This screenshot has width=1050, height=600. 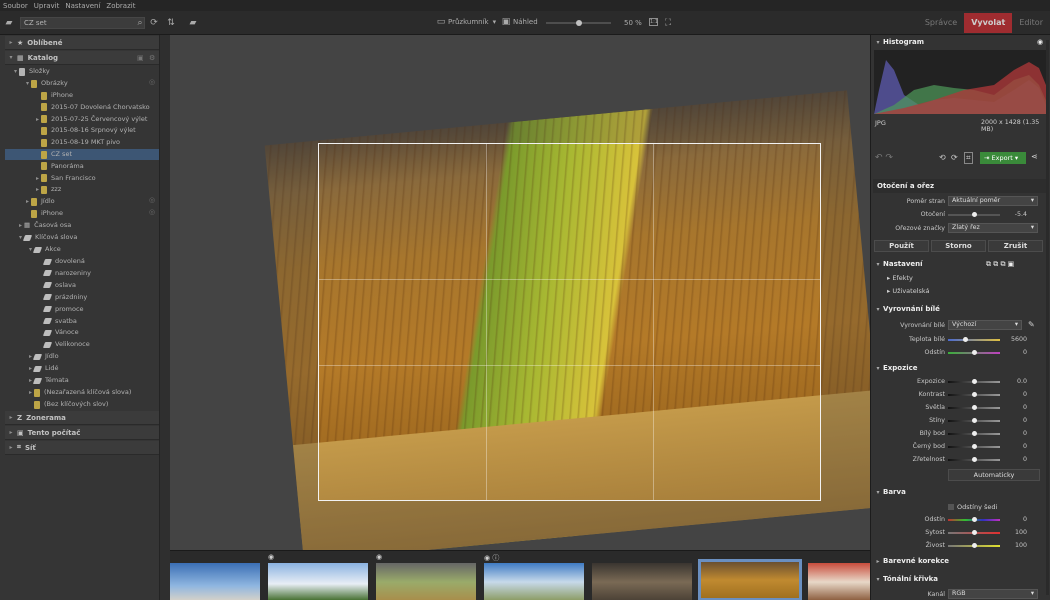 I want to click on copy-icon: ⧉ ⧉ ⧉ ▣, so click(x=1000, y=264).